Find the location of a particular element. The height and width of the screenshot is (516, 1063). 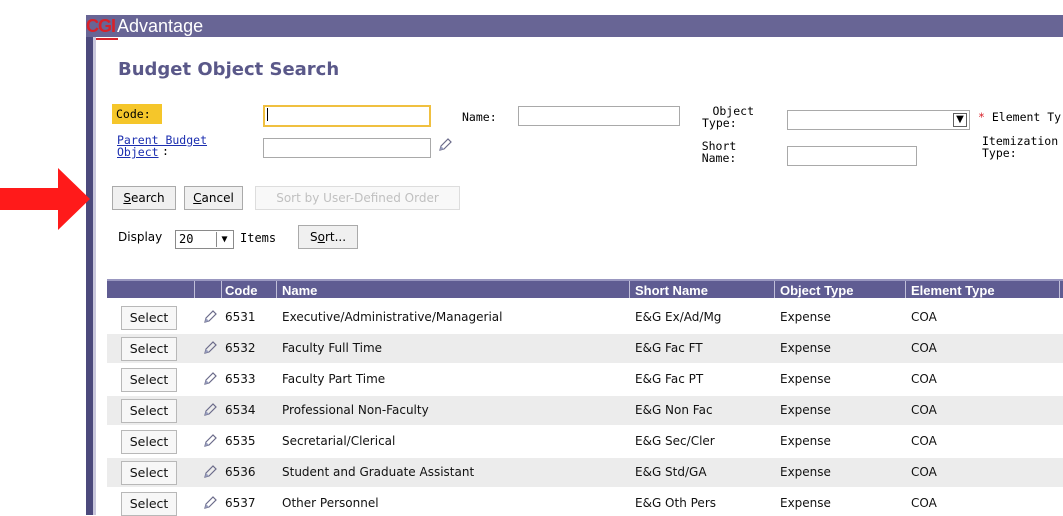

column-header-name: Name is located at coordinates (299, 290).